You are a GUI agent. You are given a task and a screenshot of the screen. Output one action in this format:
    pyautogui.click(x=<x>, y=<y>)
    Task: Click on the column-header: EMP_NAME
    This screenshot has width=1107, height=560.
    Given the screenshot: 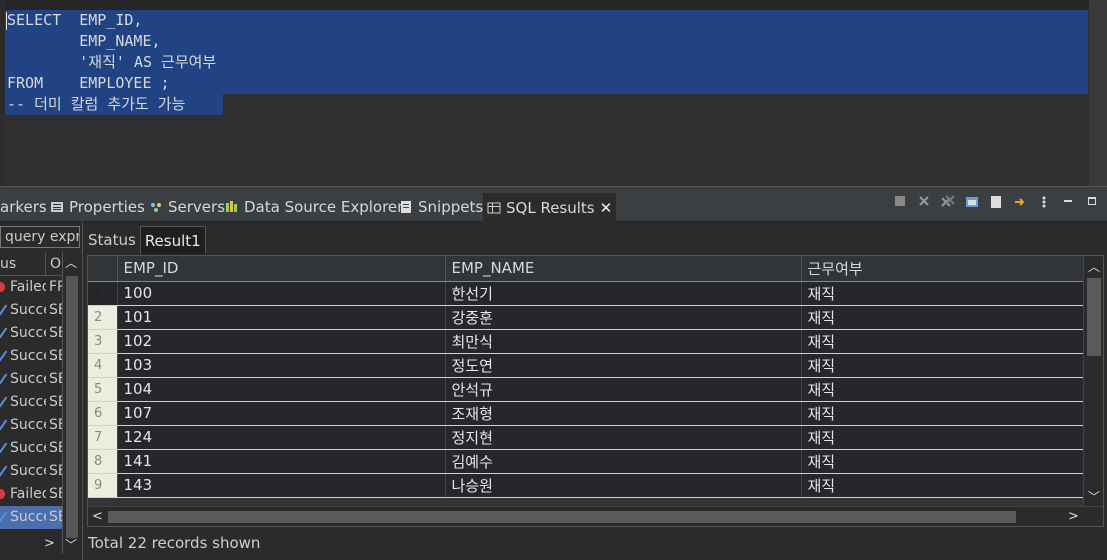 What is the action you would take?
    pyautogui.click(x=623, y=269)
    